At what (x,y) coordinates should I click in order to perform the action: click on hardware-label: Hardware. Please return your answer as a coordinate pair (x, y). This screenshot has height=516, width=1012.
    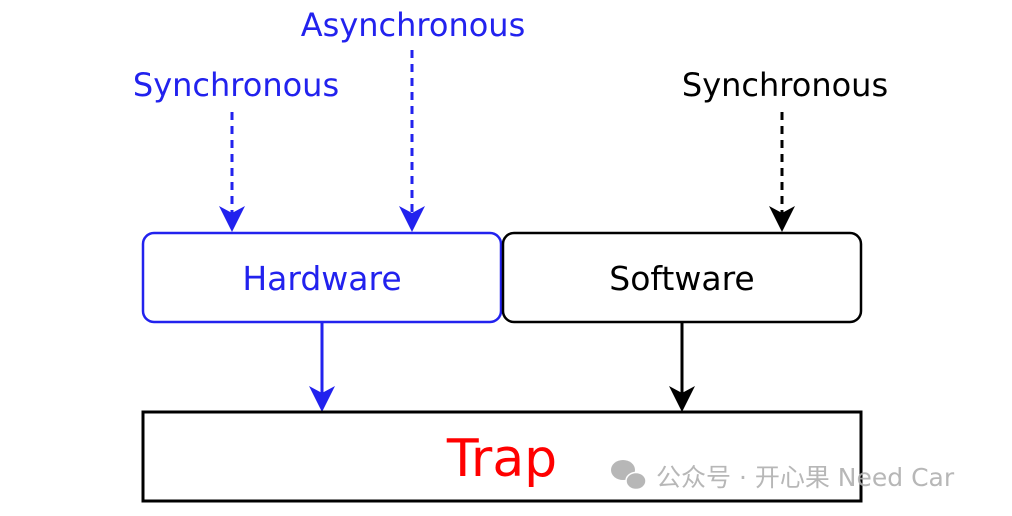
    Looking at the image, I should click on (321, 278).